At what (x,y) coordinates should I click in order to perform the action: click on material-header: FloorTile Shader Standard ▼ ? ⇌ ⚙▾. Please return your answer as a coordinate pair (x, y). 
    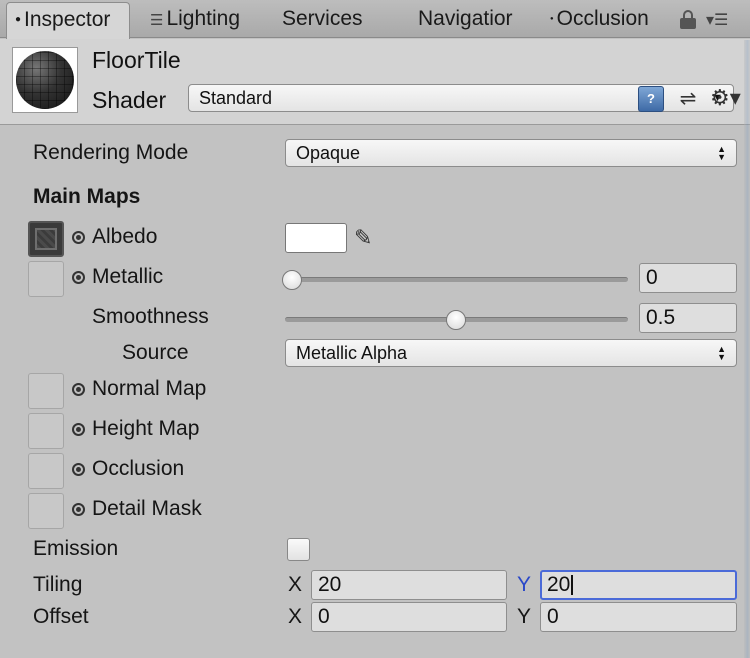
    Looking at the image, I should click on (375, 82).